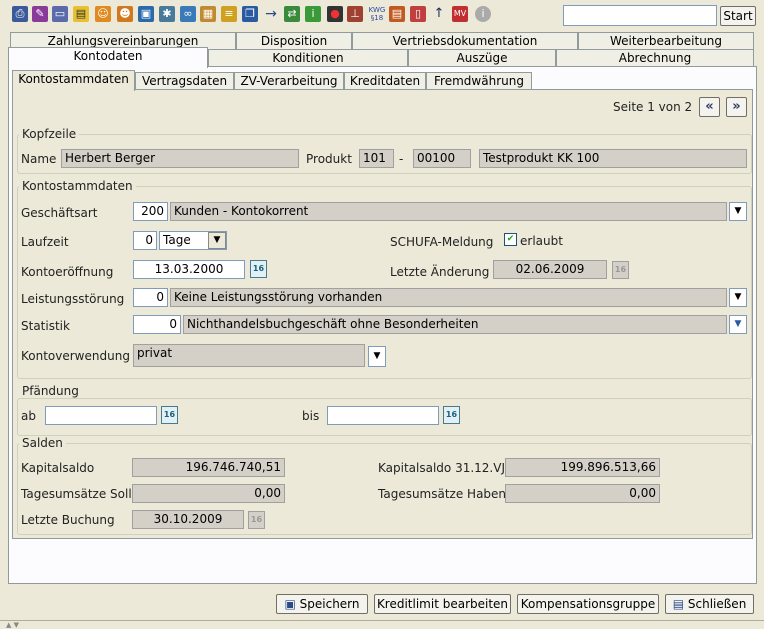  I want to click on card-icon: ▭, so click(60, 14).